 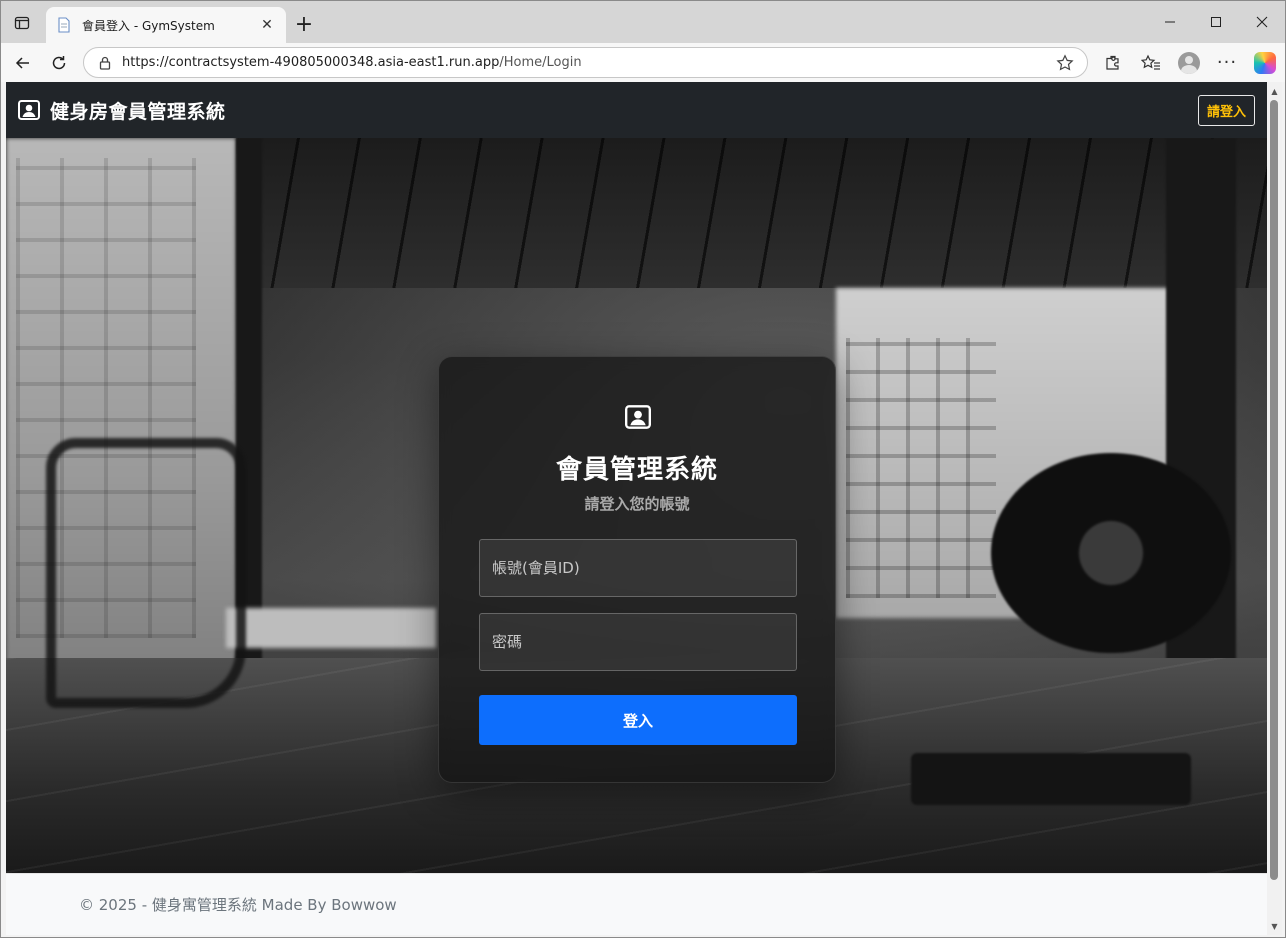 I want to click on lock-icon, so click(x=105, y=63).